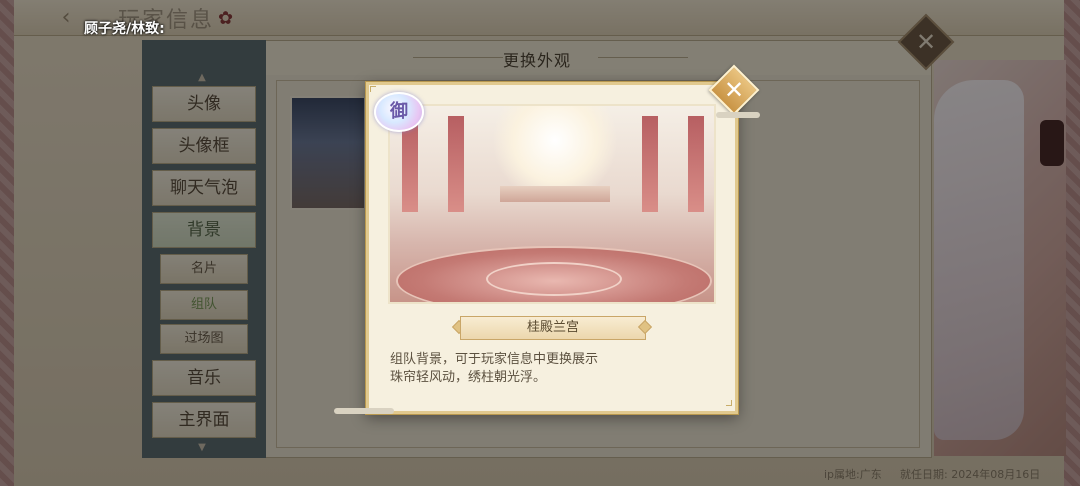 This screenshot has height=486, width=1080. I want to click on item-name: 桂殿兰宫, so click(553, 328).